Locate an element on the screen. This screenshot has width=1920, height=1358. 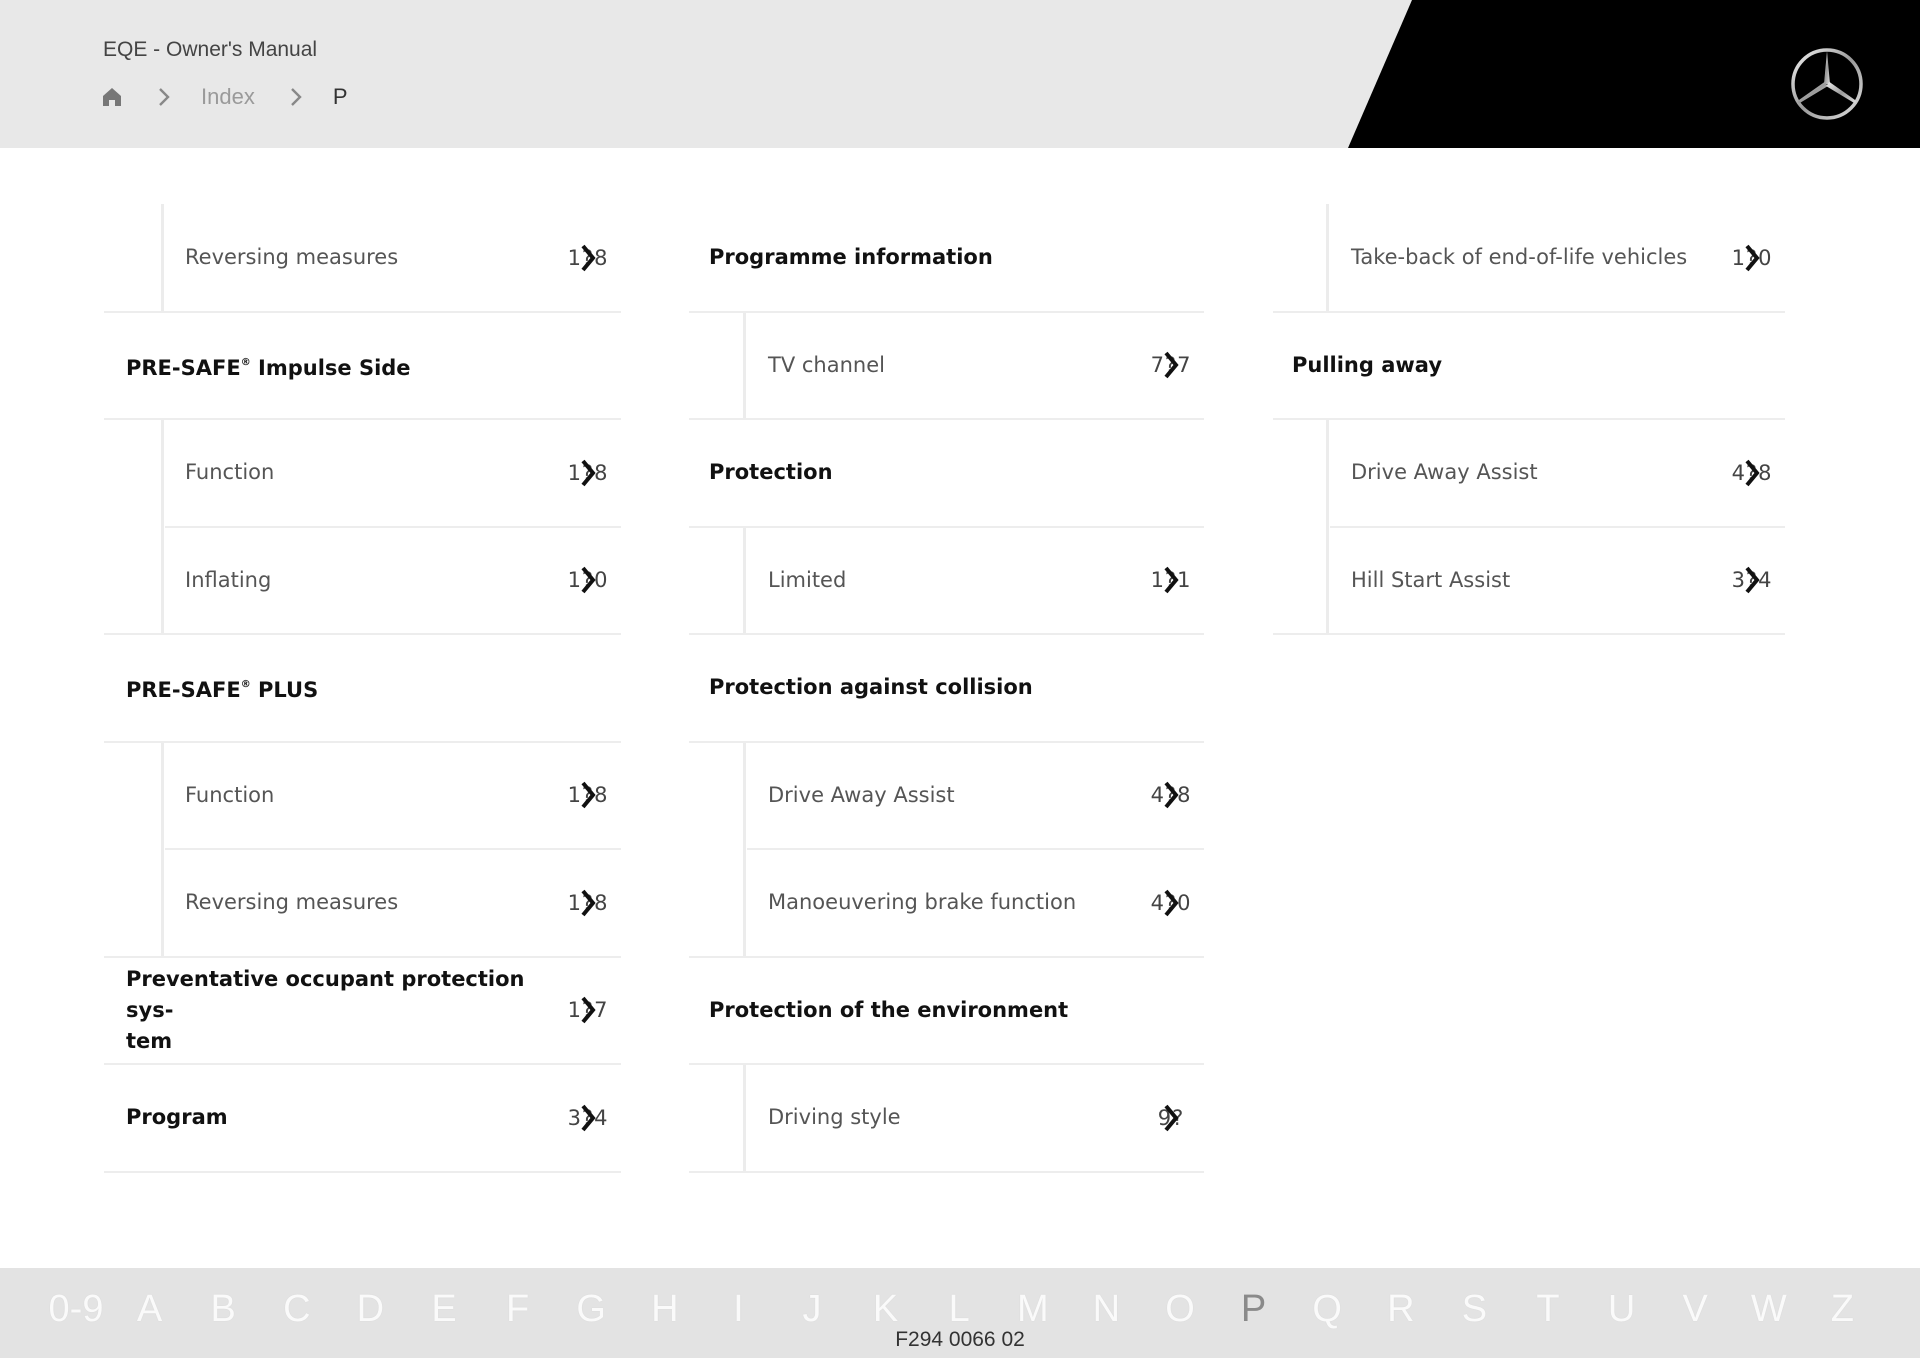
footer-code: F294 0066 02 is located at coordinates (960, 1339).